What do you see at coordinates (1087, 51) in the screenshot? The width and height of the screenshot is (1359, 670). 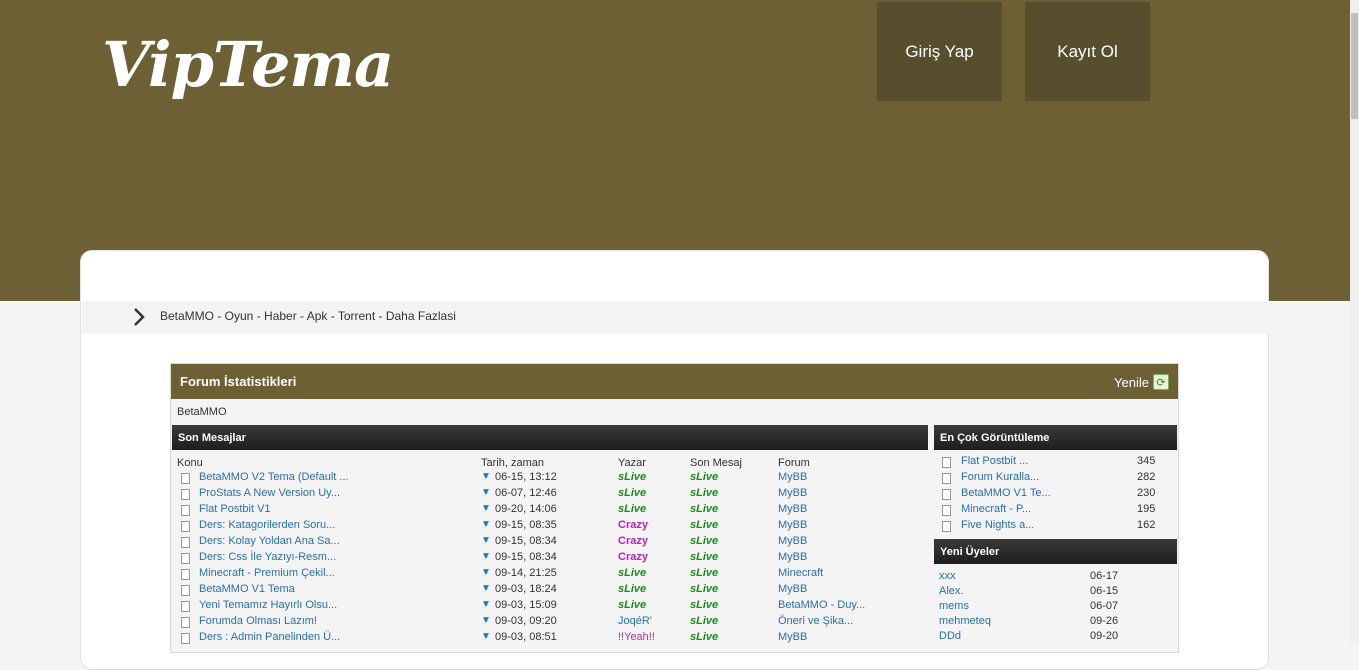 I see `register-button: Kayıt Ol` at bounding box center [1087, 51].